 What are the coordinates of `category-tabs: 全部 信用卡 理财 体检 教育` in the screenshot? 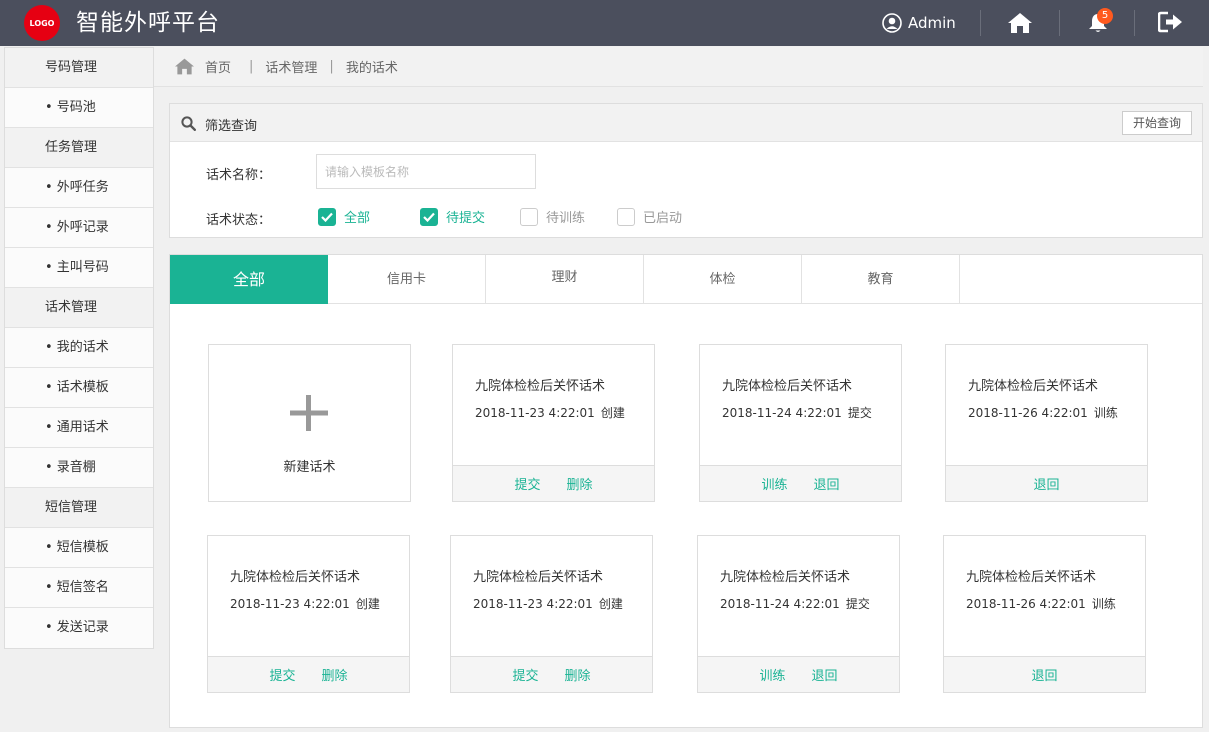 It's located at (686, 279).